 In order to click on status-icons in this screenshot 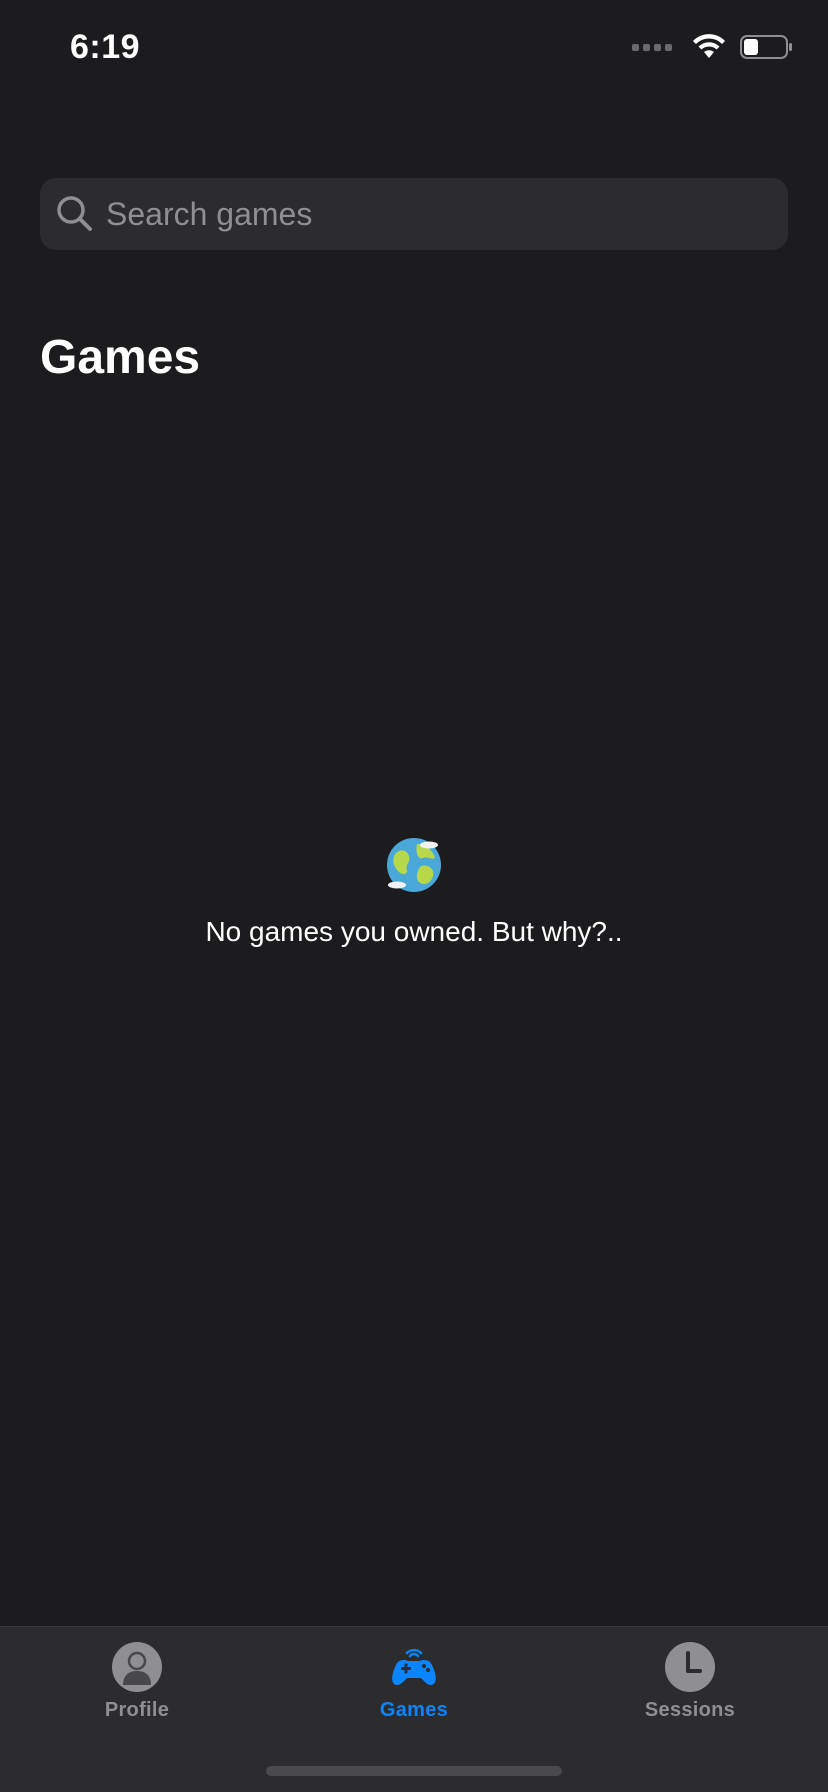, I will do `click(713, 47)`.